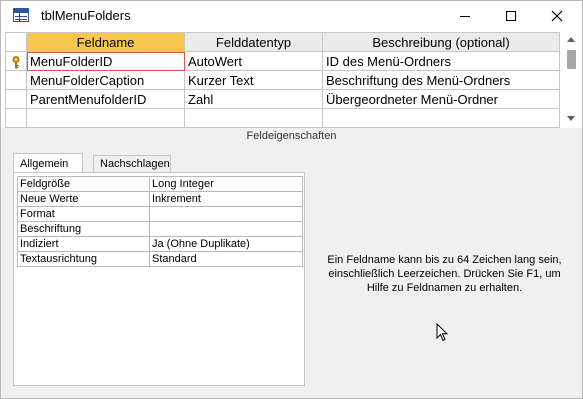  I want to click on property-row: Beschriftung, so click(160, 229).